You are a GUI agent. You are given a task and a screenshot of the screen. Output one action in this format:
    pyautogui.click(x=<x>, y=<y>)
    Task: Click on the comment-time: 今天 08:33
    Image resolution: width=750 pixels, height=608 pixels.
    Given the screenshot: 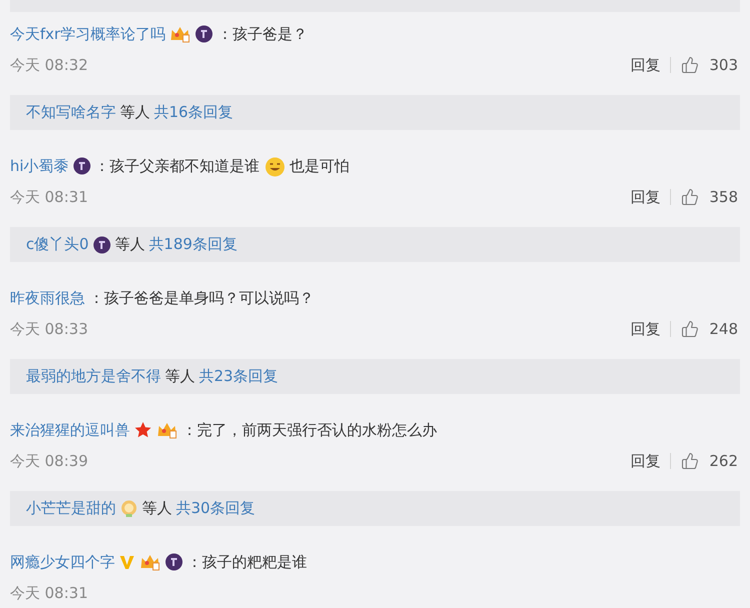 What is the action you would take?
    pyautogui.click(x=49, y=329)
    